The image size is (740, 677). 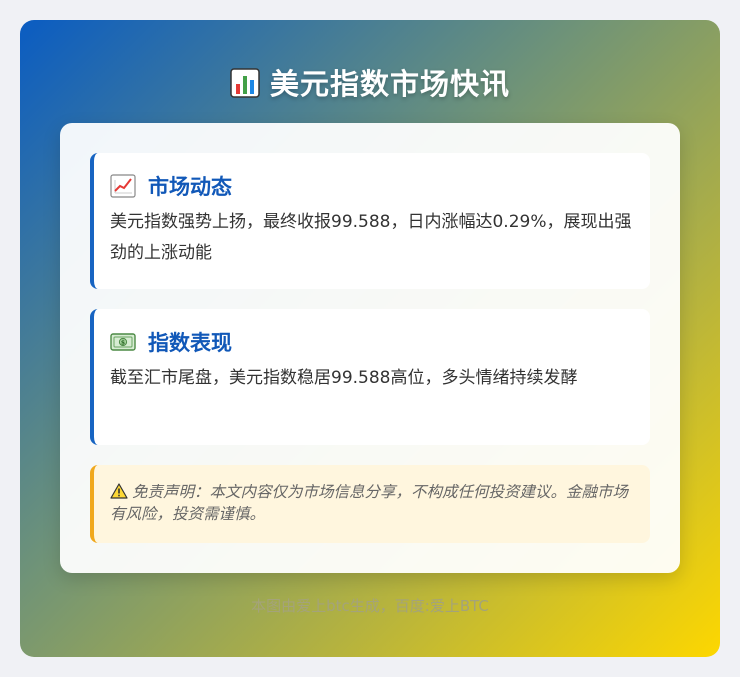 I want to click on bar-chart-icon, so click(x=245, y=83).